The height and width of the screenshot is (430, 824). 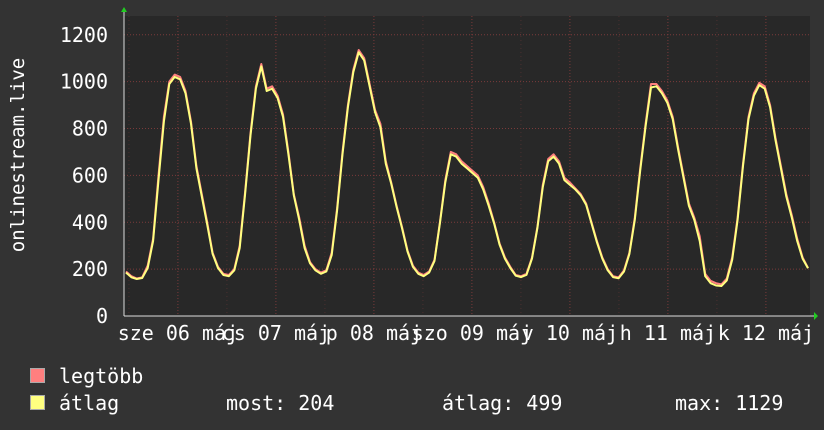 What do you see at coordinates (84, 82) in the screenshot?
I see `y-tick-label: 1000` at bounding box center [84, 82].